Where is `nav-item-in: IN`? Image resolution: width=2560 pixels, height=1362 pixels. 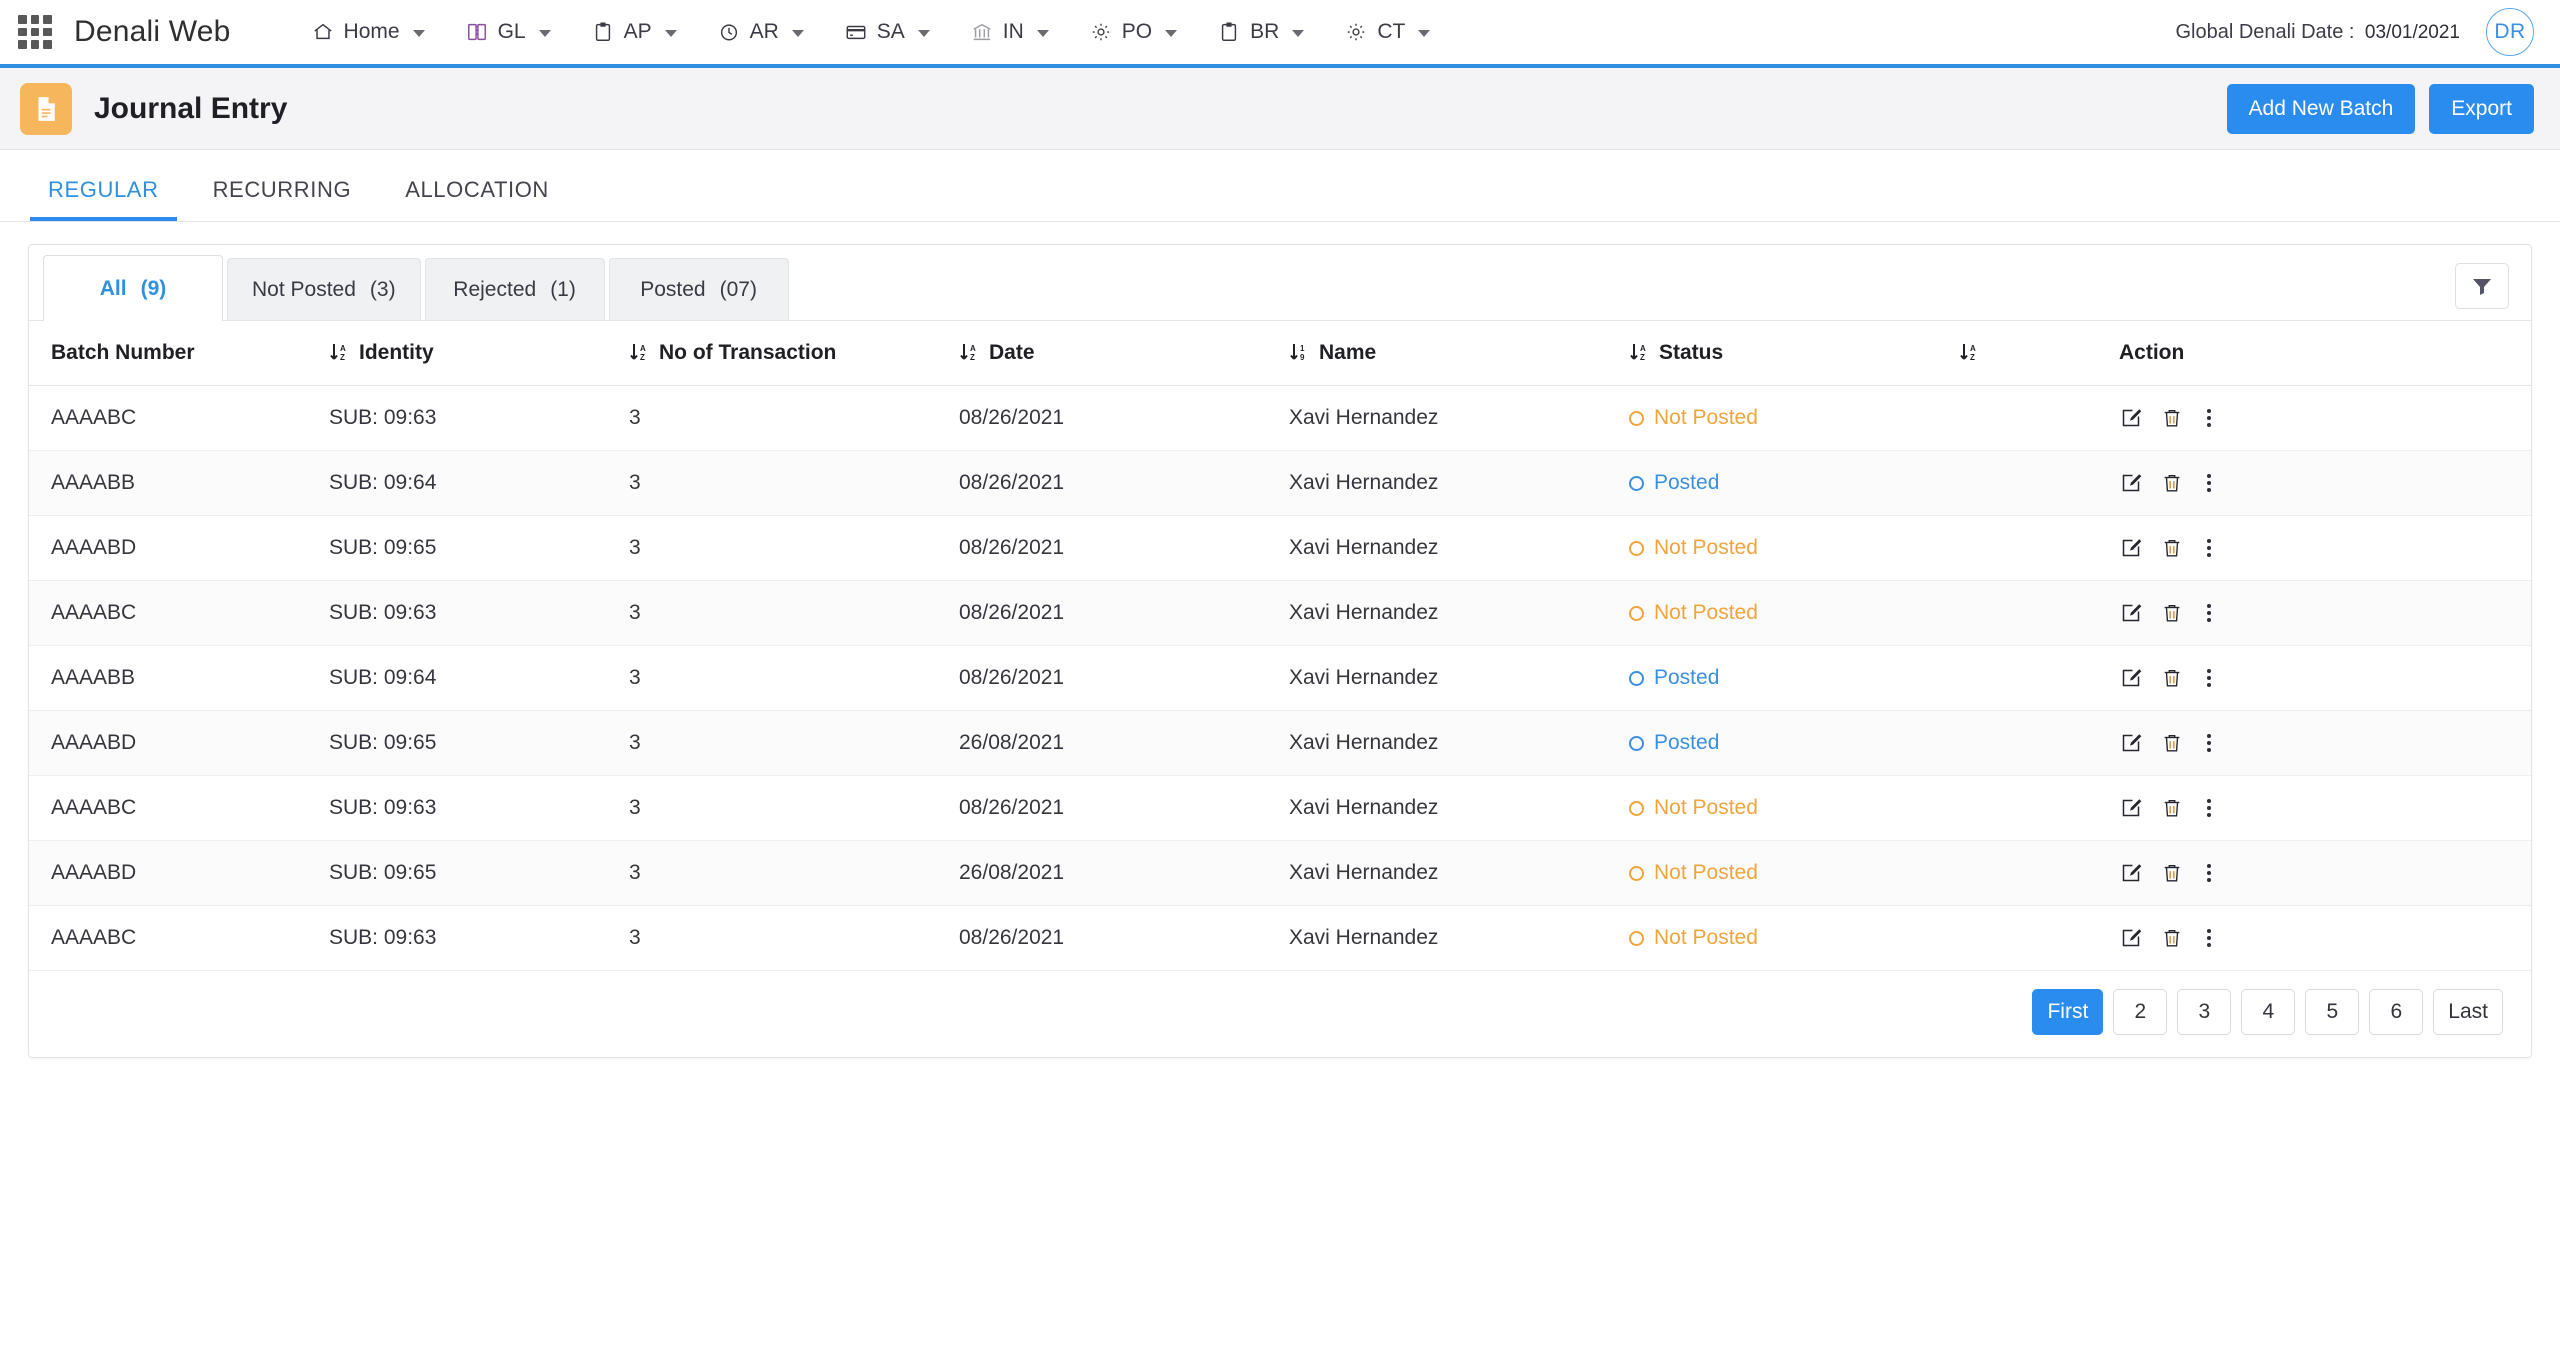
nav-item-in: IN is located at coordinates (1009, 32).